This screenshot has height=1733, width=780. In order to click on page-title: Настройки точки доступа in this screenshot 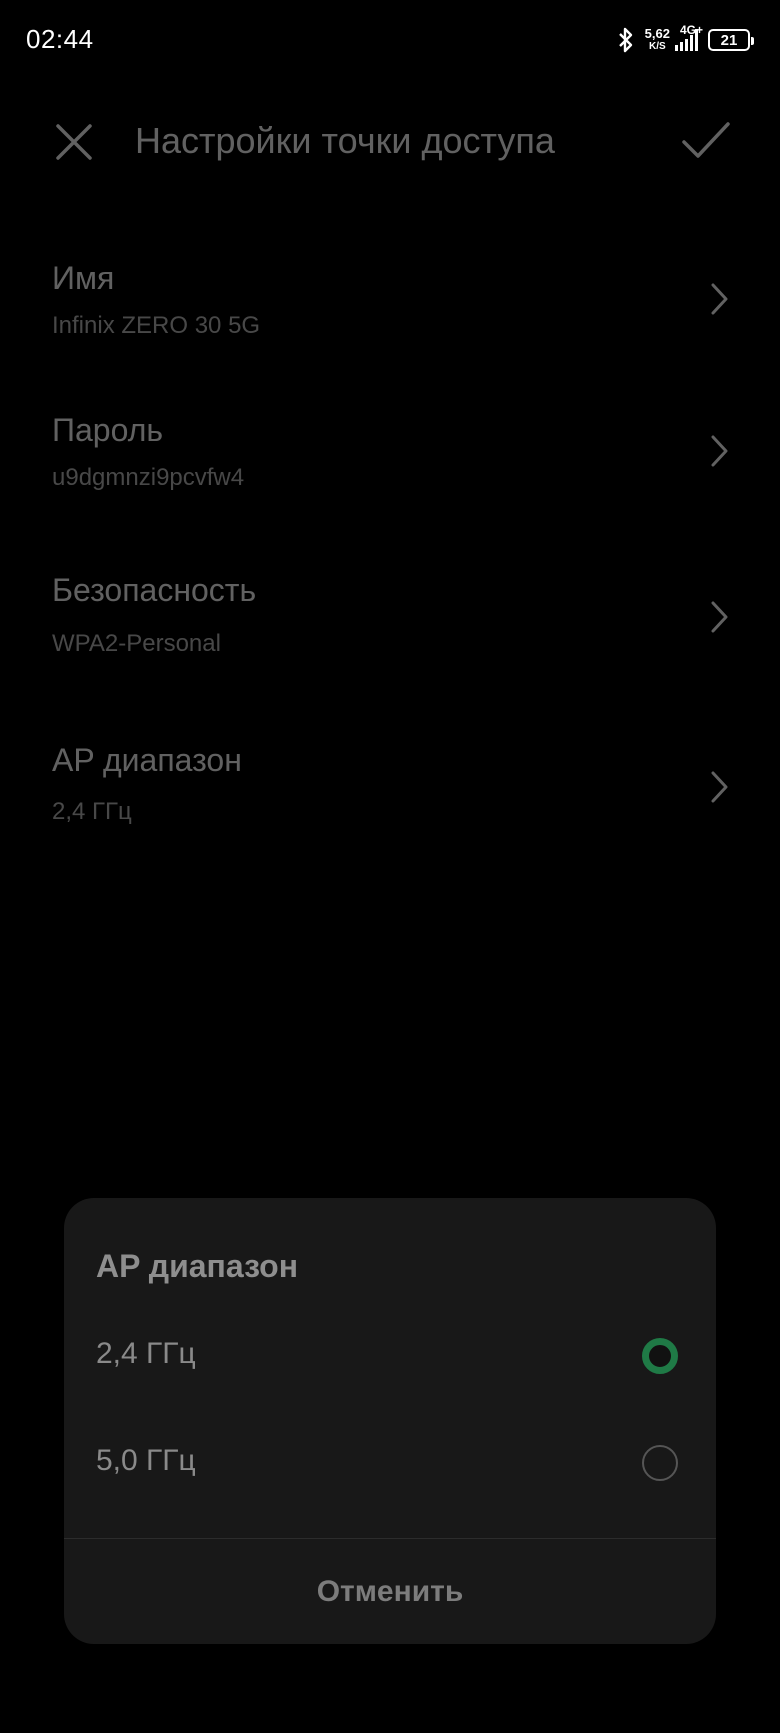, I will do `click(345, 140)`.